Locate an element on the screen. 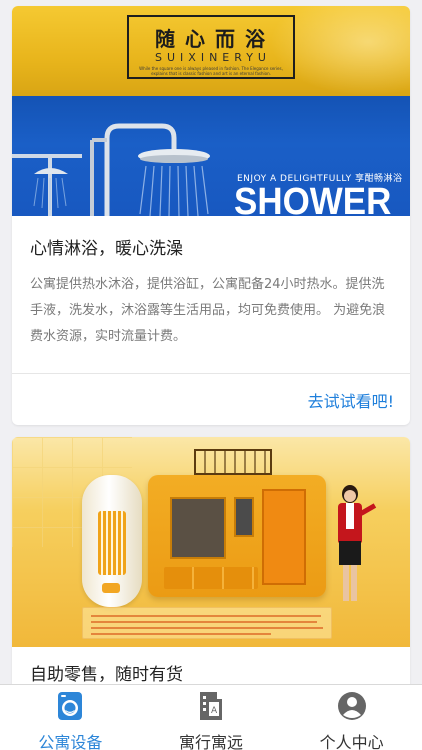 Image resolution: width=422 pixels, height=750 pixels. heater-vent is located at coordinates (112, 543).